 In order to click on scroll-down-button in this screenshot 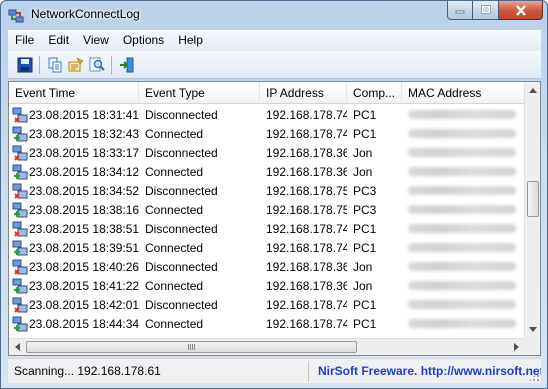, I will do `click(532, 329)`.